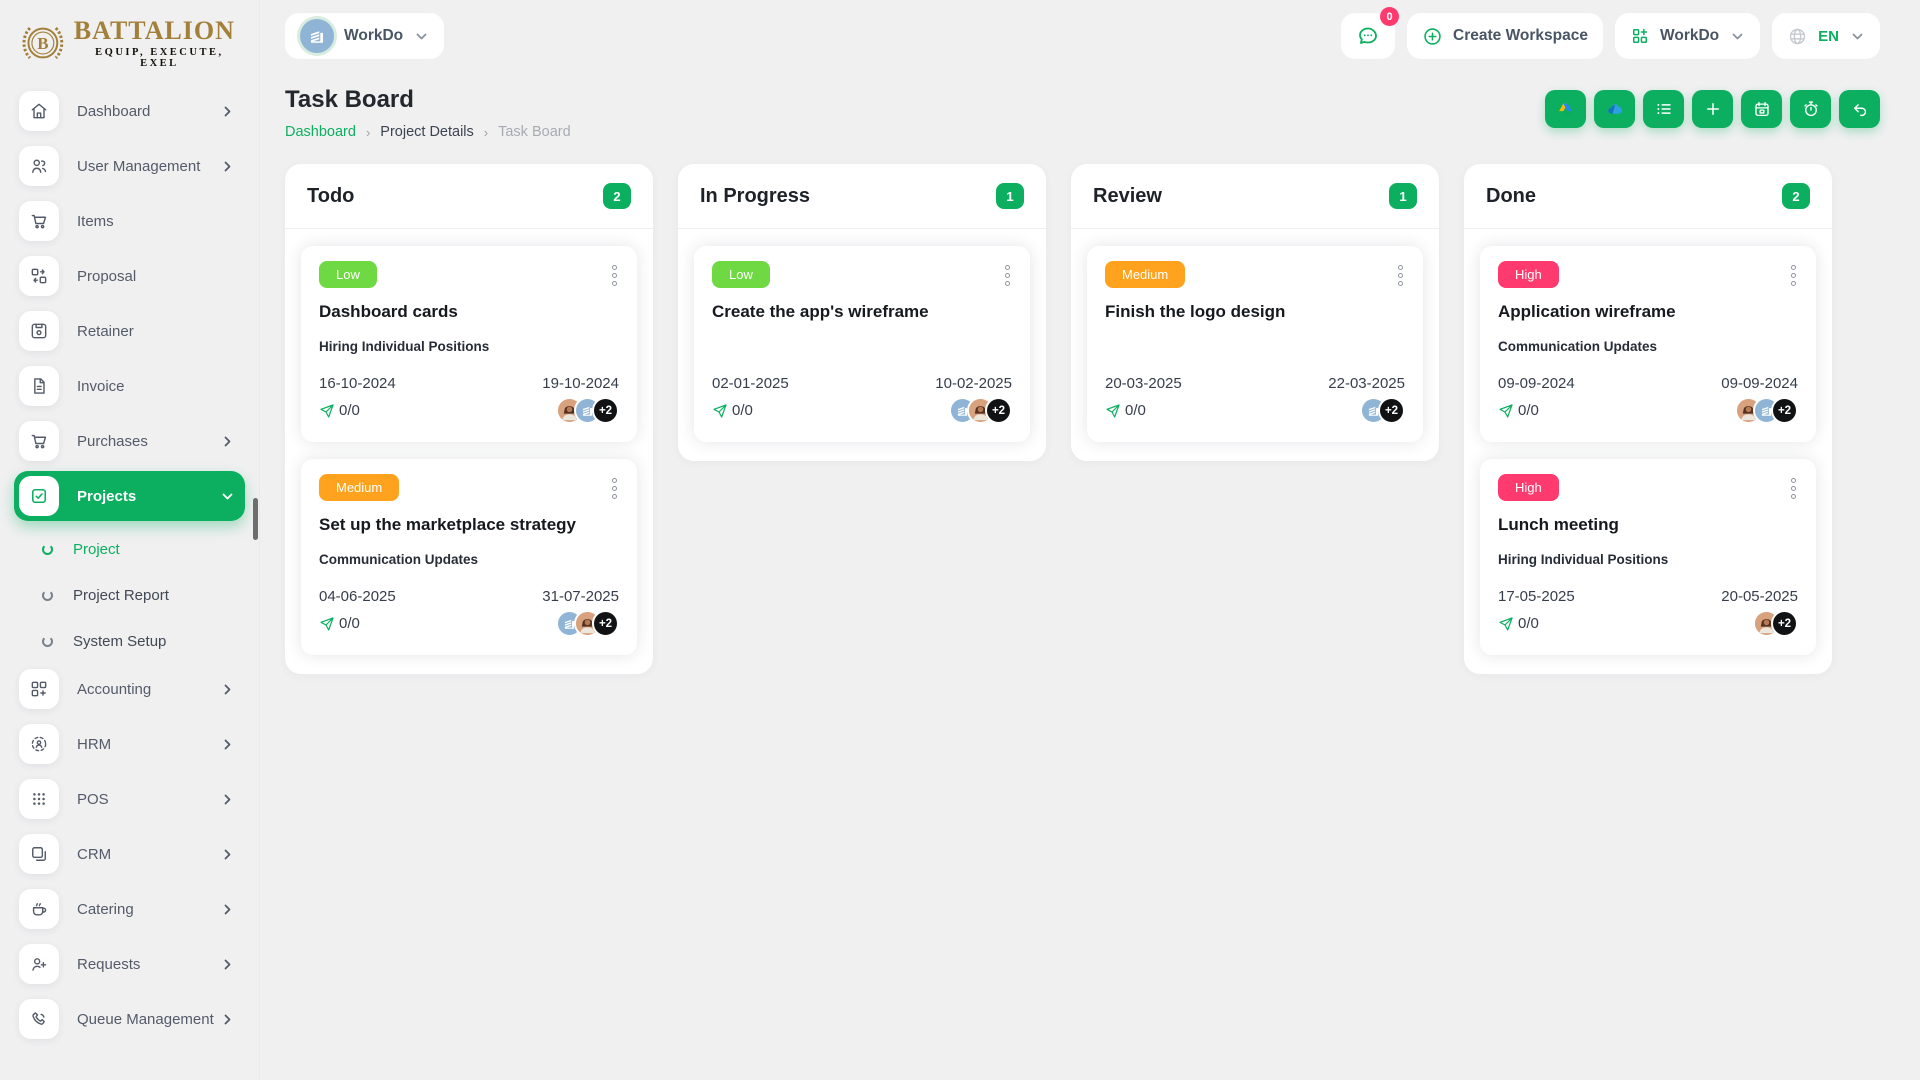 The width and height of the screenshot is (1920, 1080). Describe the element at coordinates (129, 111) in the screenshot. I see `sidebar-item-dashboard: Dashboard` at that location.